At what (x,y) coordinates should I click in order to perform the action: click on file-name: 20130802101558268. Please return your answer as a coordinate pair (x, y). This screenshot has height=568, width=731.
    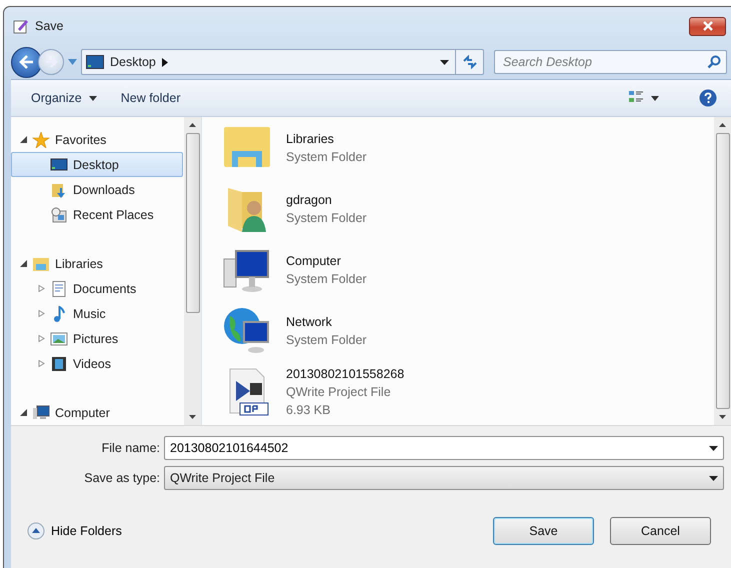
    Looking at the image, I should click on (345, 374).